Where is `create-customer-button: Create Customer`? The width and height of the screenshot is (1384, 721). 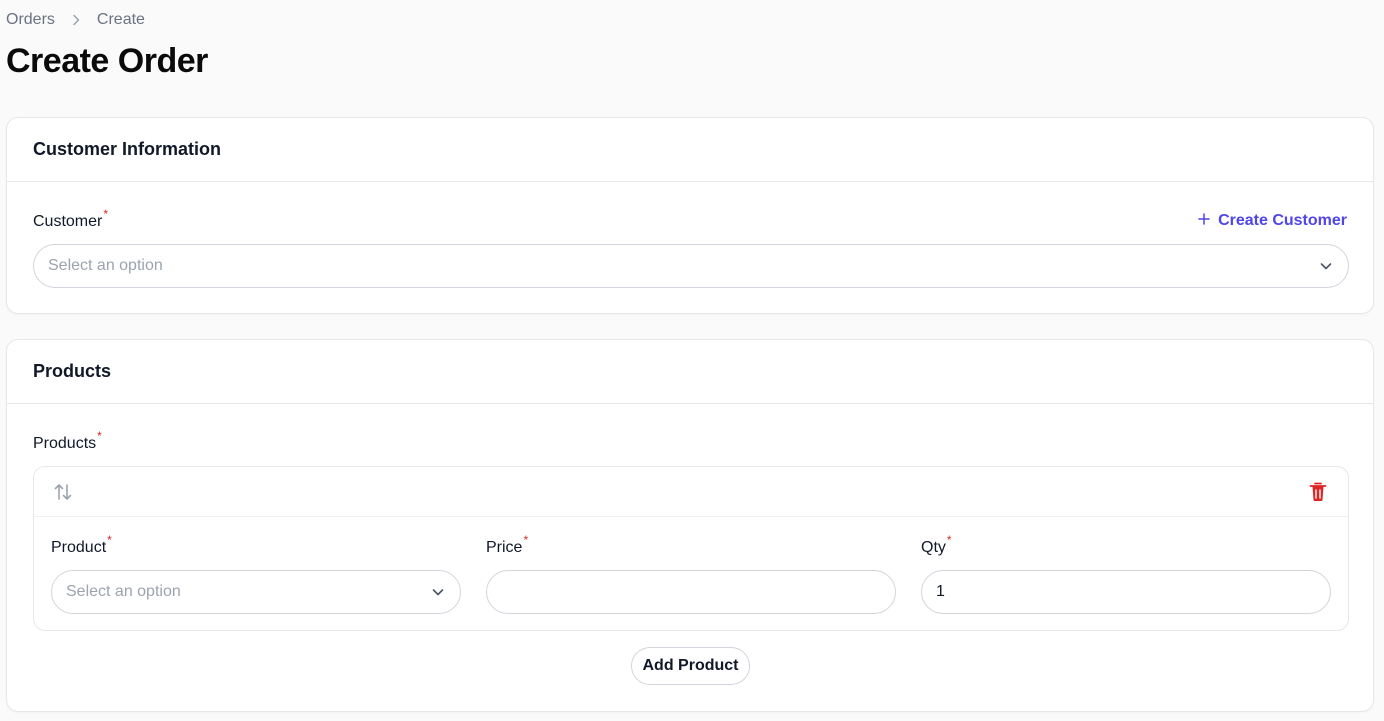
create-customer-button: Create Customer is located at coordinates (1272, 221).